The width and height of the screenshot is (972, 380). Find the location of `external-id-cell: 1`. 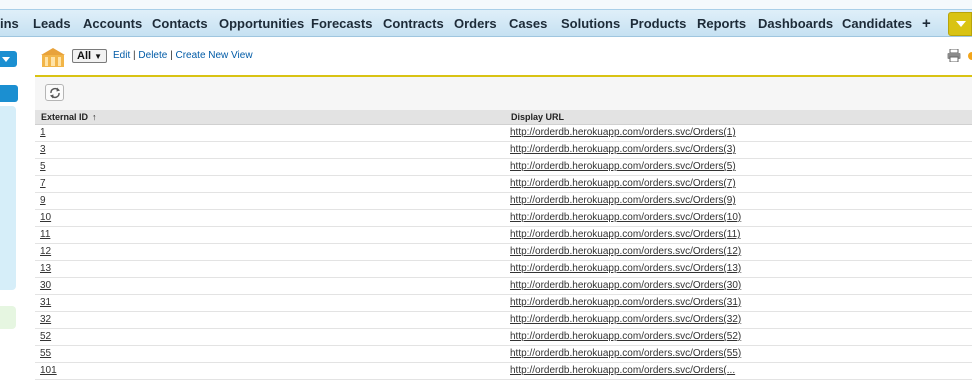

external-id-cell: 1 is located at coordinates (270, 133).